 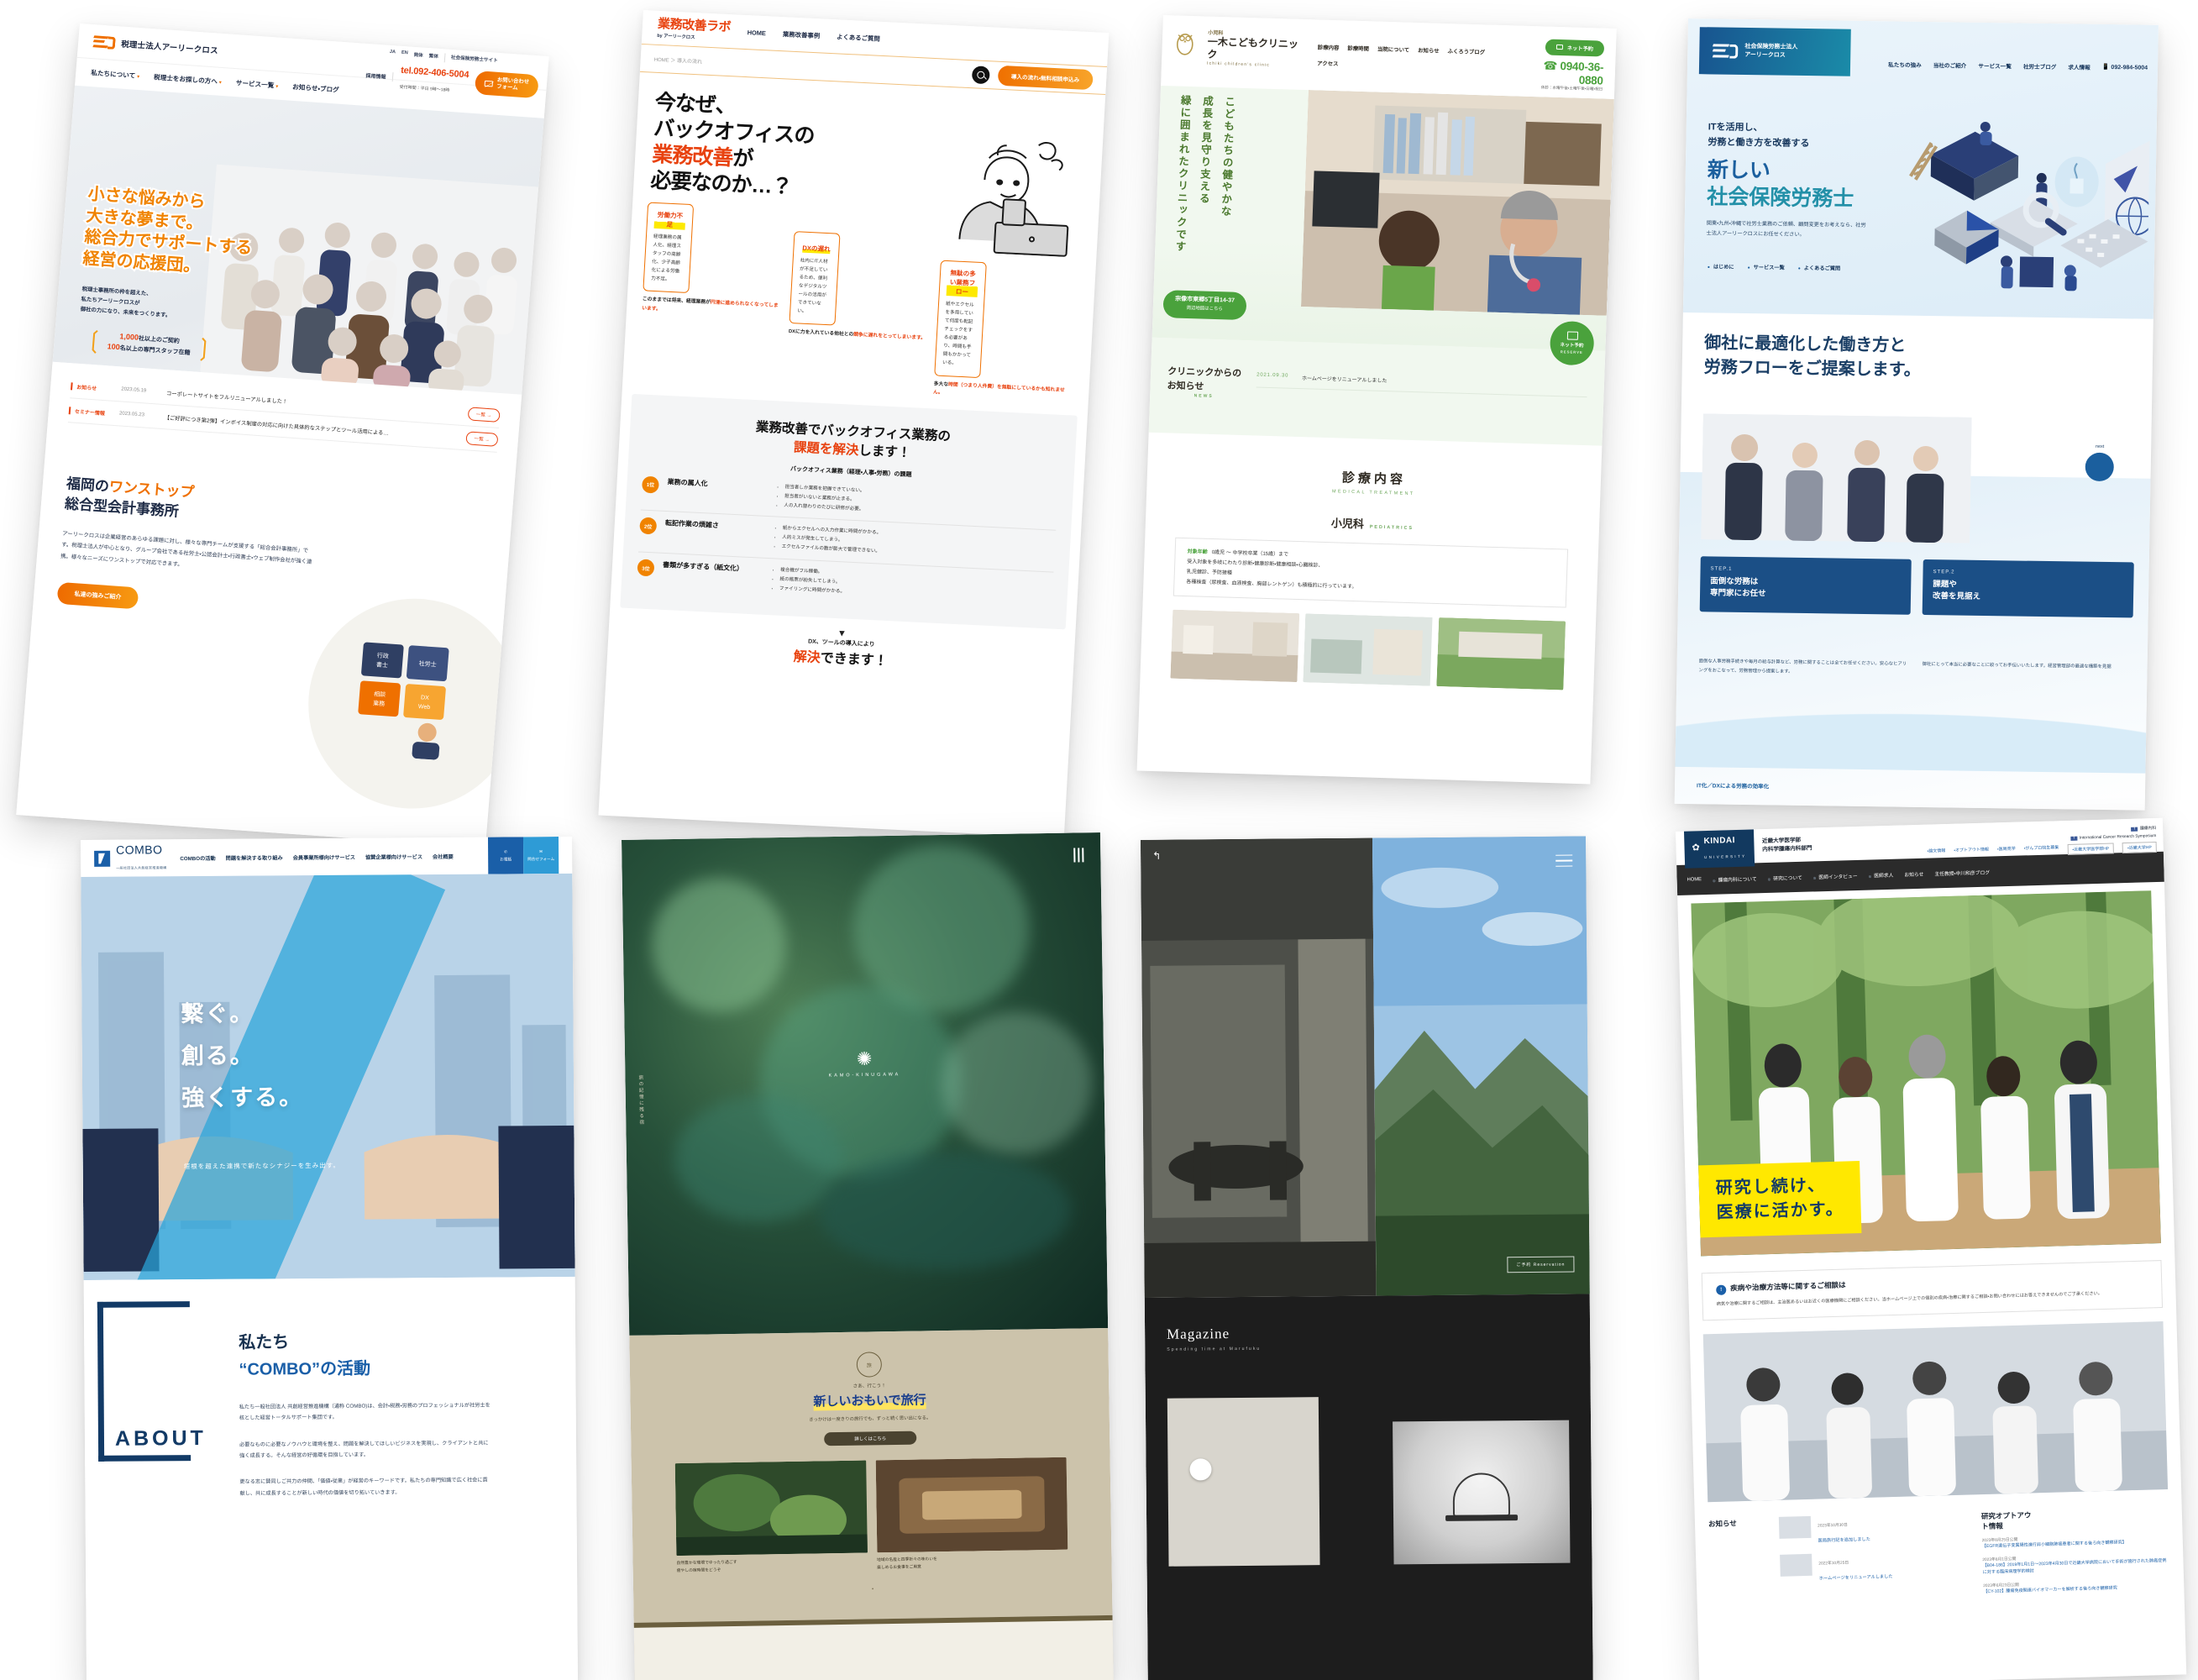 I want to click on site3-nav-item-1: 診療時間, so click(x=1358, y=49).